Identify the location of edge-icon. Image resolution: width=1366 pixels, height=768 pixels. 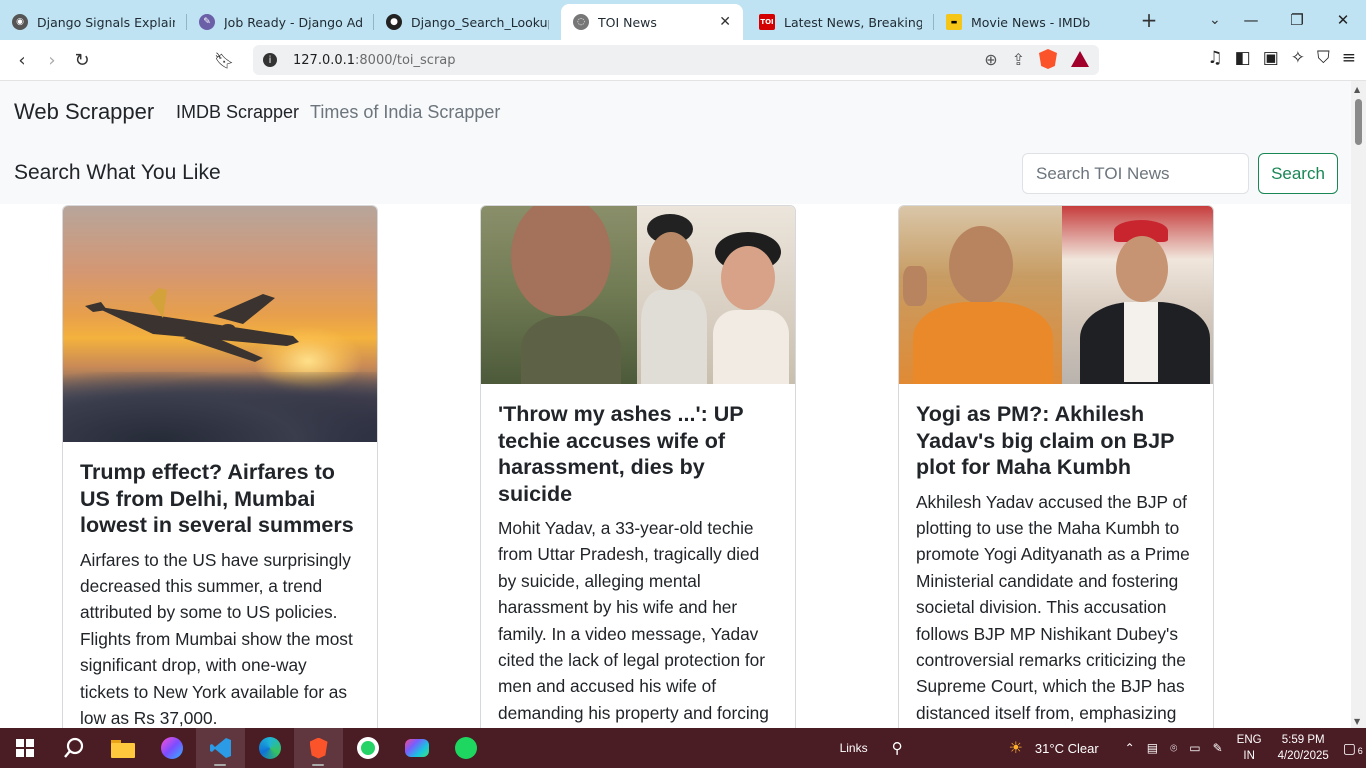
(269, 748).